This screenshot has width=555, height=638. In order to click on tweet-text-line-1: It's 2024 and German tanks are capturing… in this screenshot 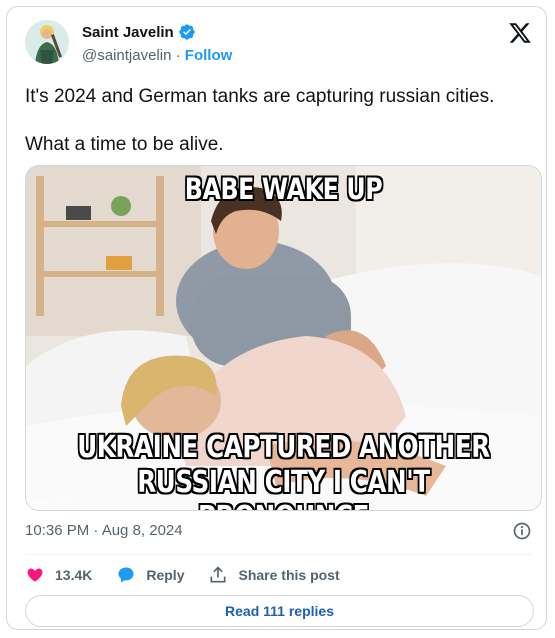, I will do `click(260, 96)`.